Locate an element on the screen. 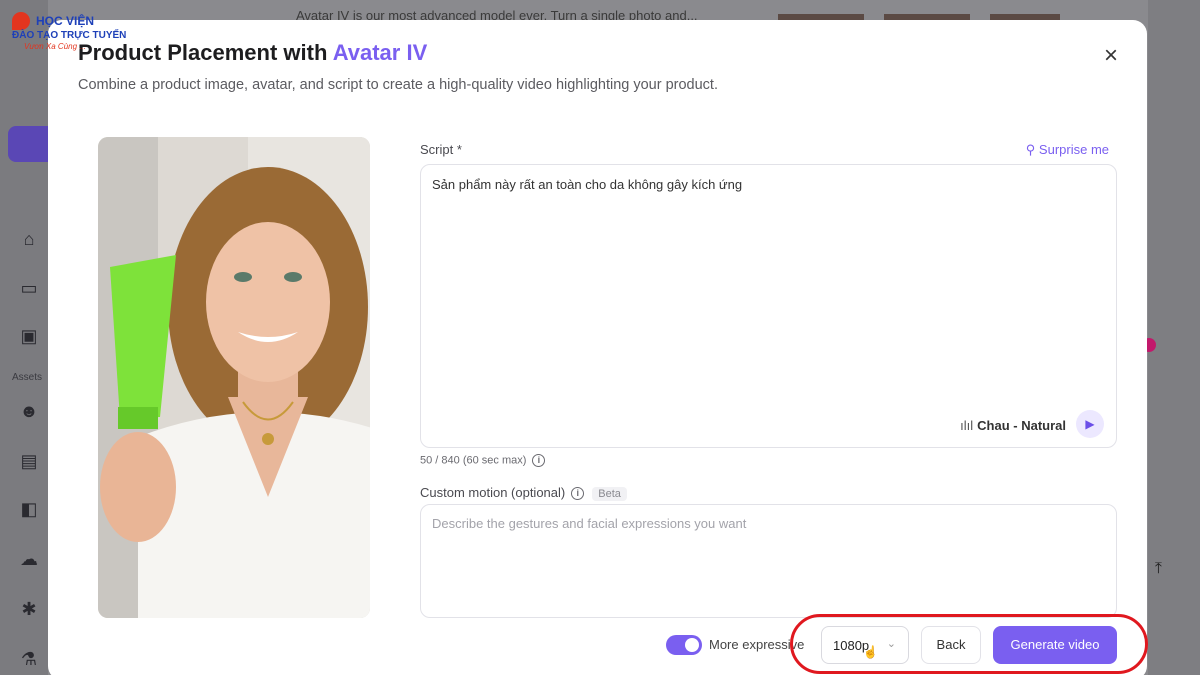 This screenshot has width=1200, height=675. modal-title: Product Placement with Avatar IV is located at coordinates (252, 53).